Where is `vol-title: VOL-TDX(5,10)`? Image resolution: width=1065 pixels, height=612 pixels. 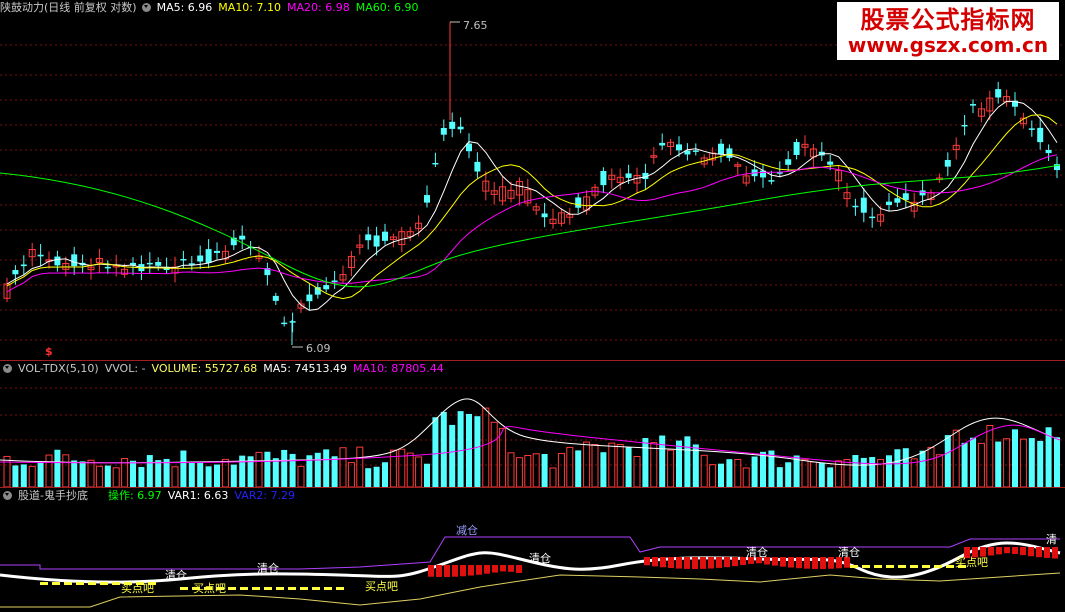 vol-title: VOL-TDX(5,10) is located at coordinates (58, 368).